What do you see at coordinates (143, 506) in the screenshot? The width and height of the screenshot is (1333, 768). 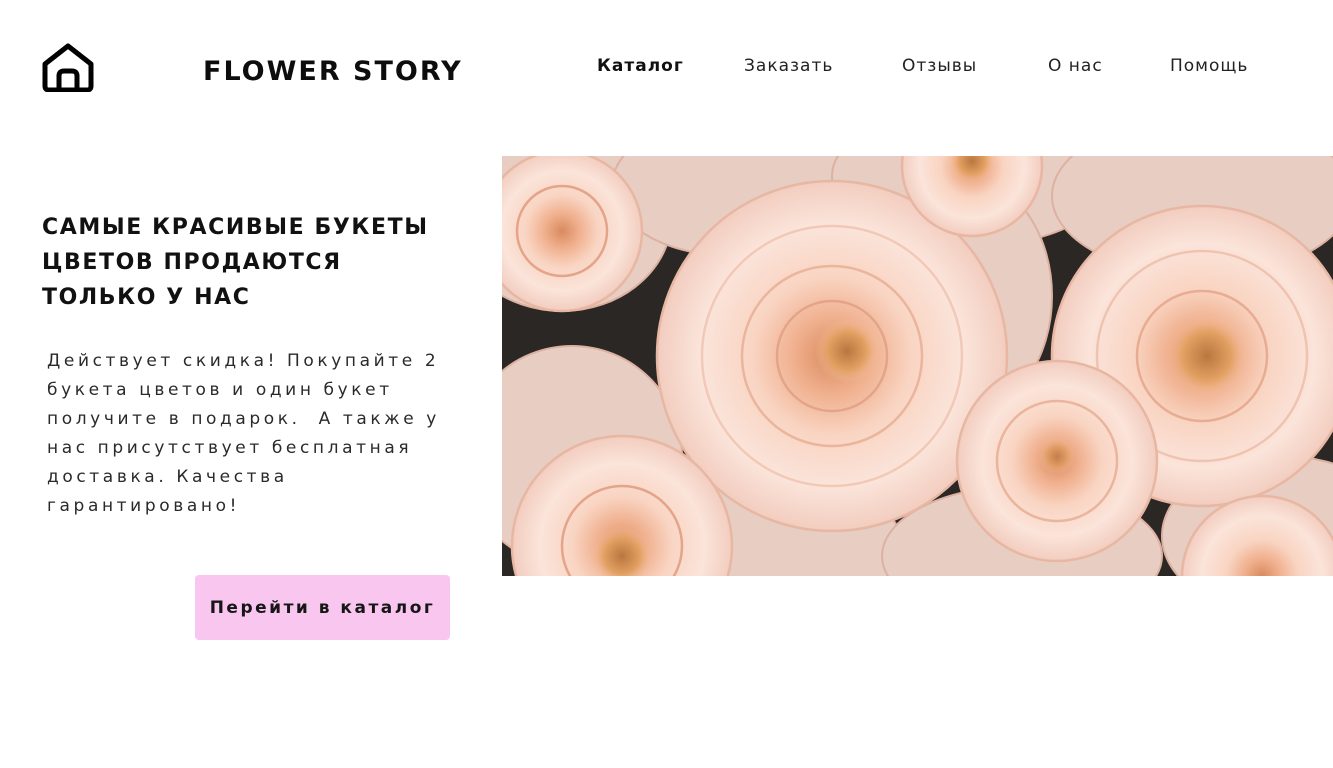 I see `promo-line: гарантировано!` at bounding box center [143, 506].